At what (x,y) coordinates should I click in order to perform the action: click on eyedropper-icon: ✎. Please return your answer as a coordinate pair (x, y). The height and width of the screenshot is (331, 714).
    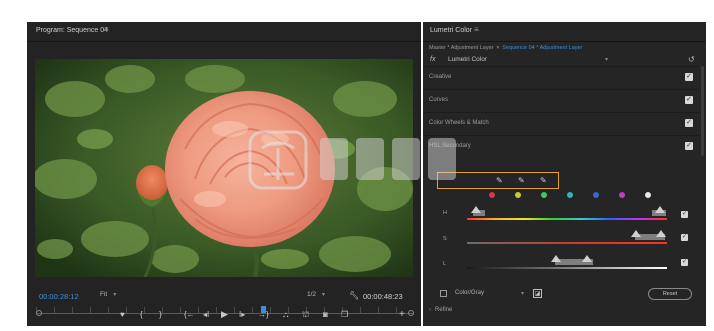
    Looking at the image, I should click on (499, 180).